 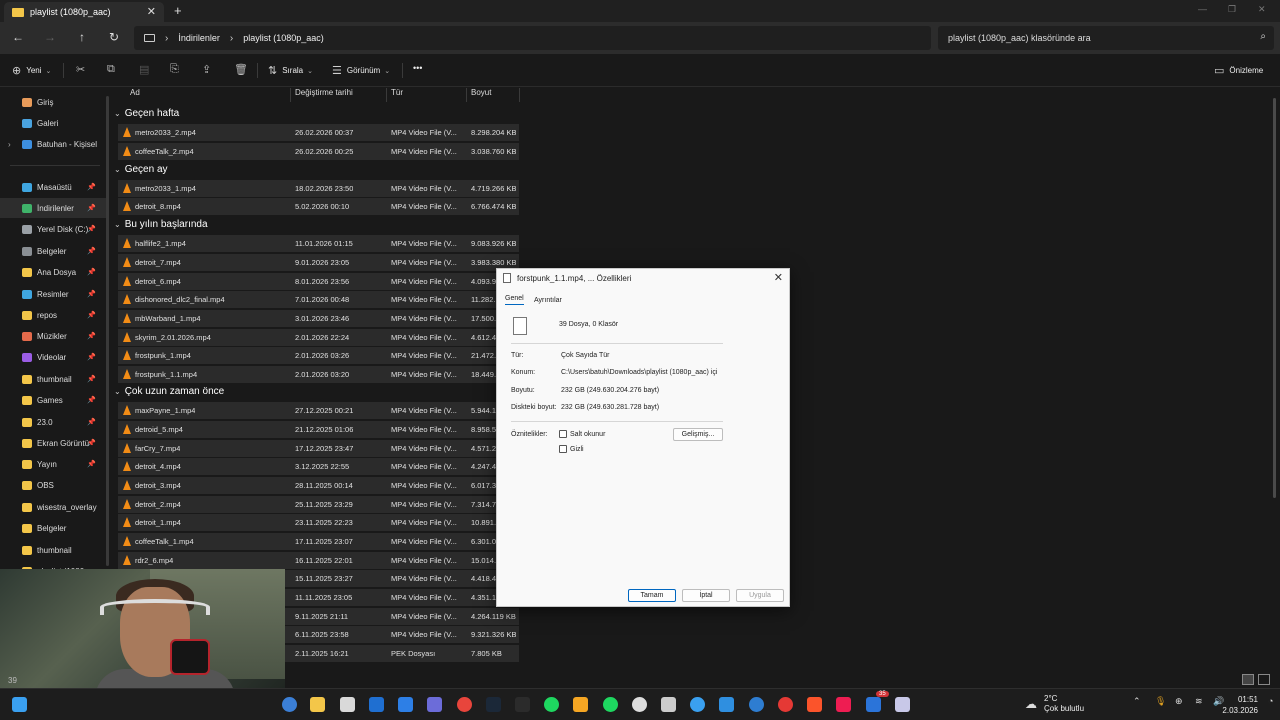 What do you see at coordinates (199, 38) in the screenshot?
I see `breadcrumb-downloads: İndirilenler` at bounding box center [199, 38].